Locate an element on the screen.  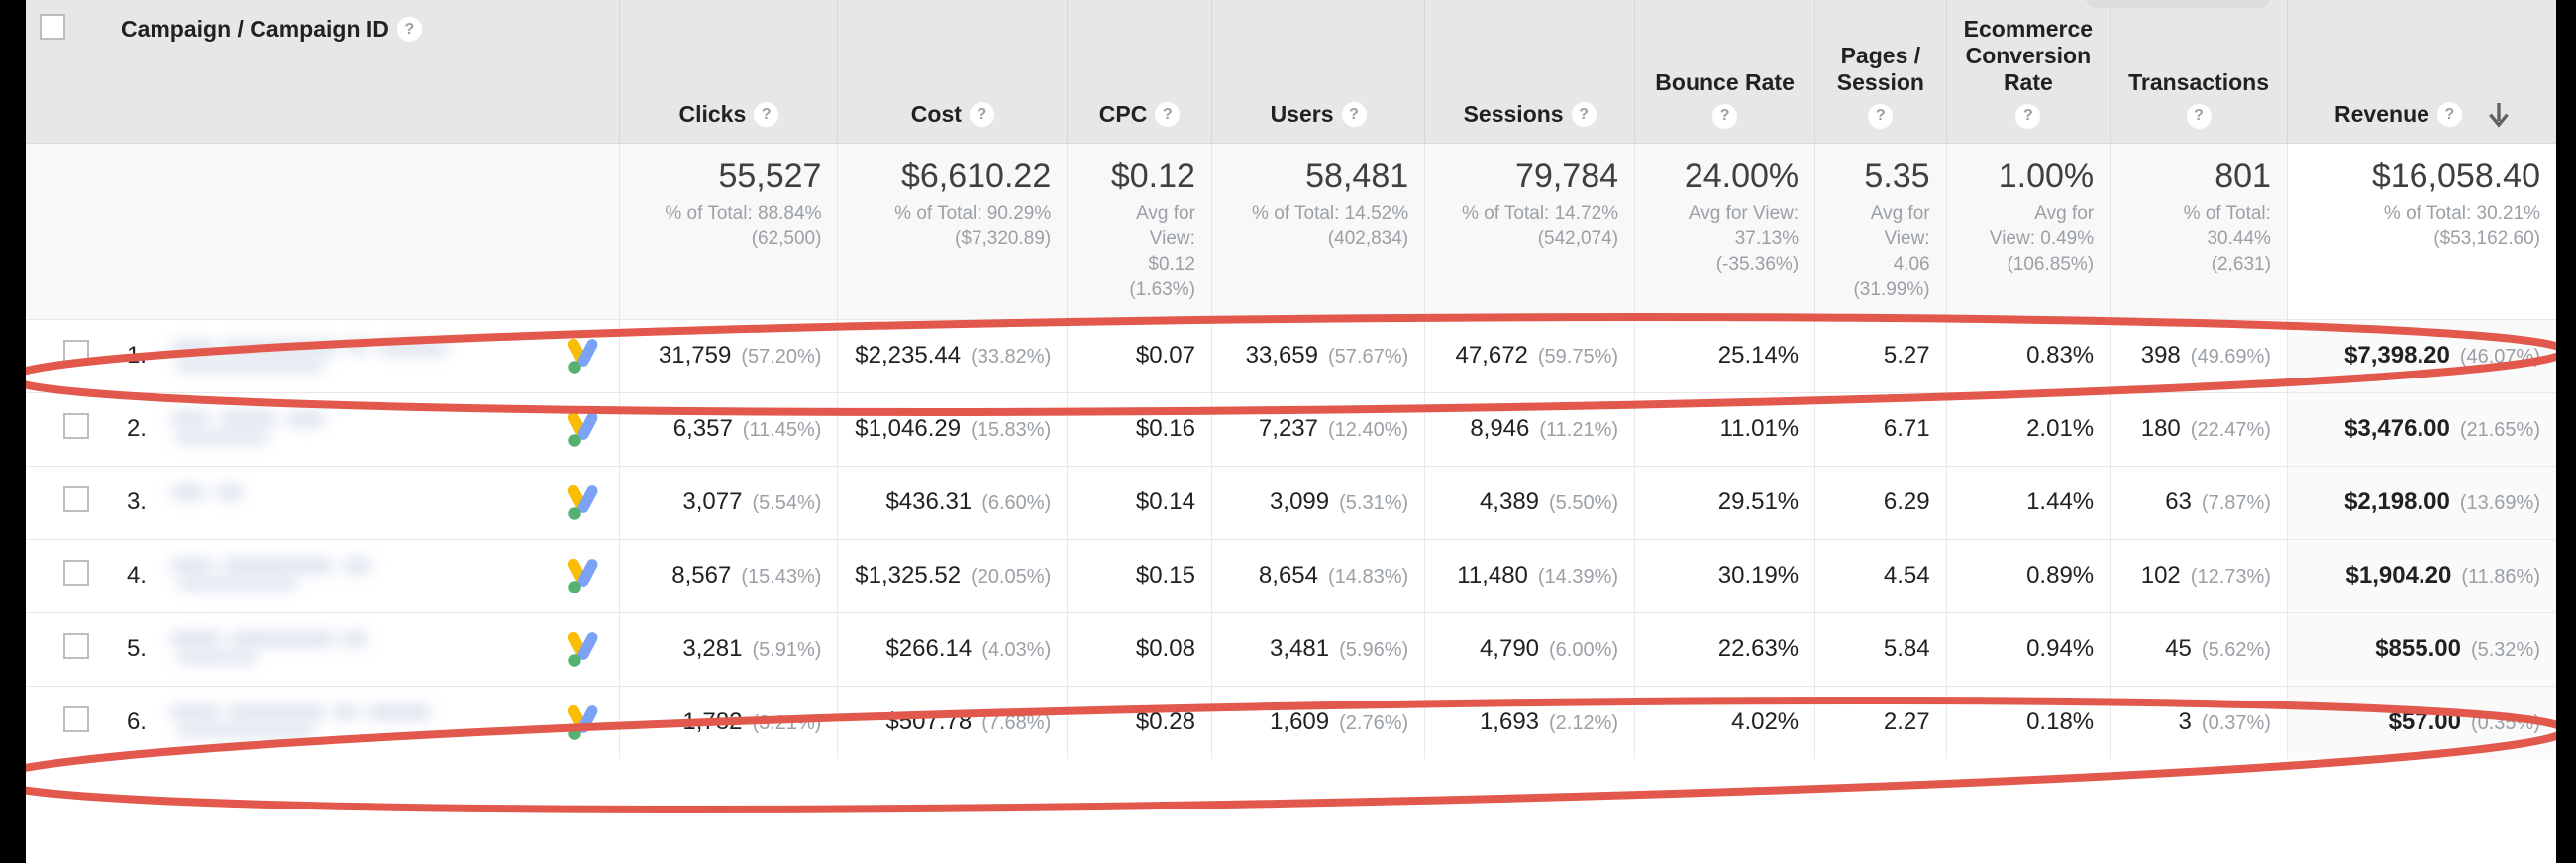
campaign-name-cell: 1. is located at coordinates (362, 355).